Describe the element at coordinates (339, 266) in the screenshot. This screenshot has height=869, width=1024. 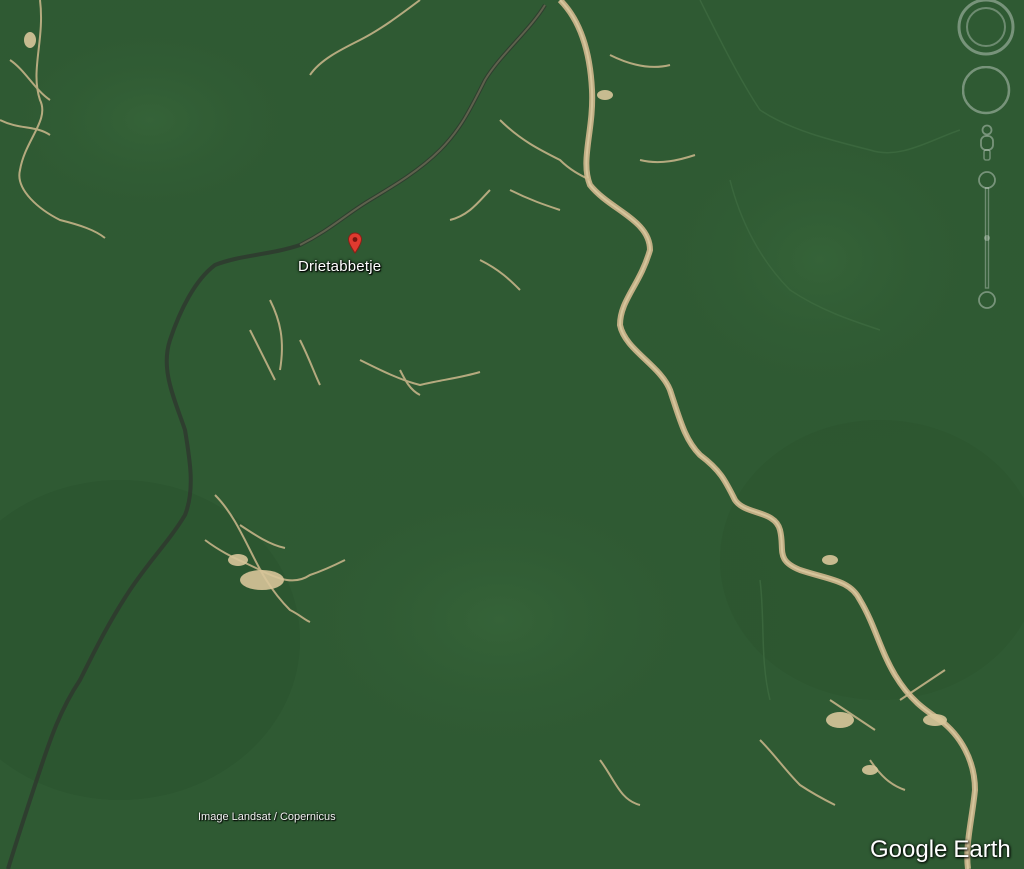
I see `place-label: Drietabbetje` at that location.